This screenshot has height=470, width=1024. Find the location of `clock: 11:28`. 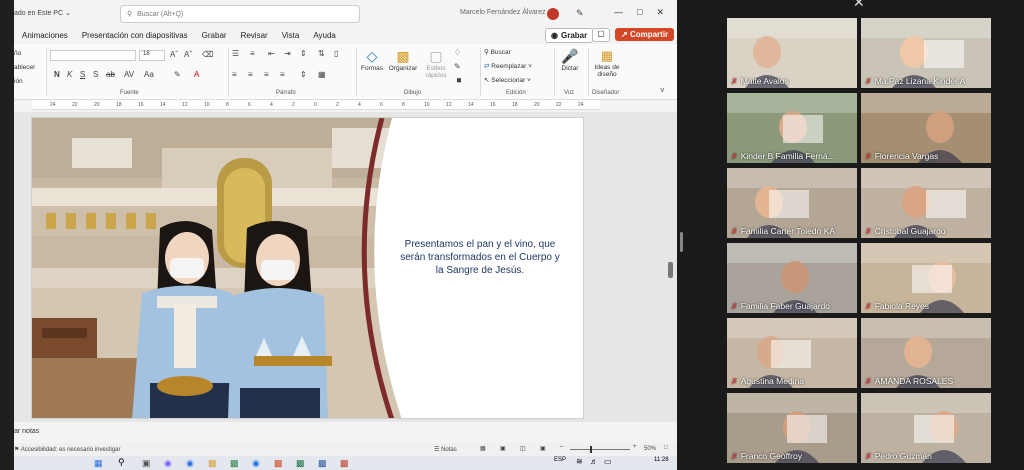

clock: 11:28 is located at coordinates (661, 460).